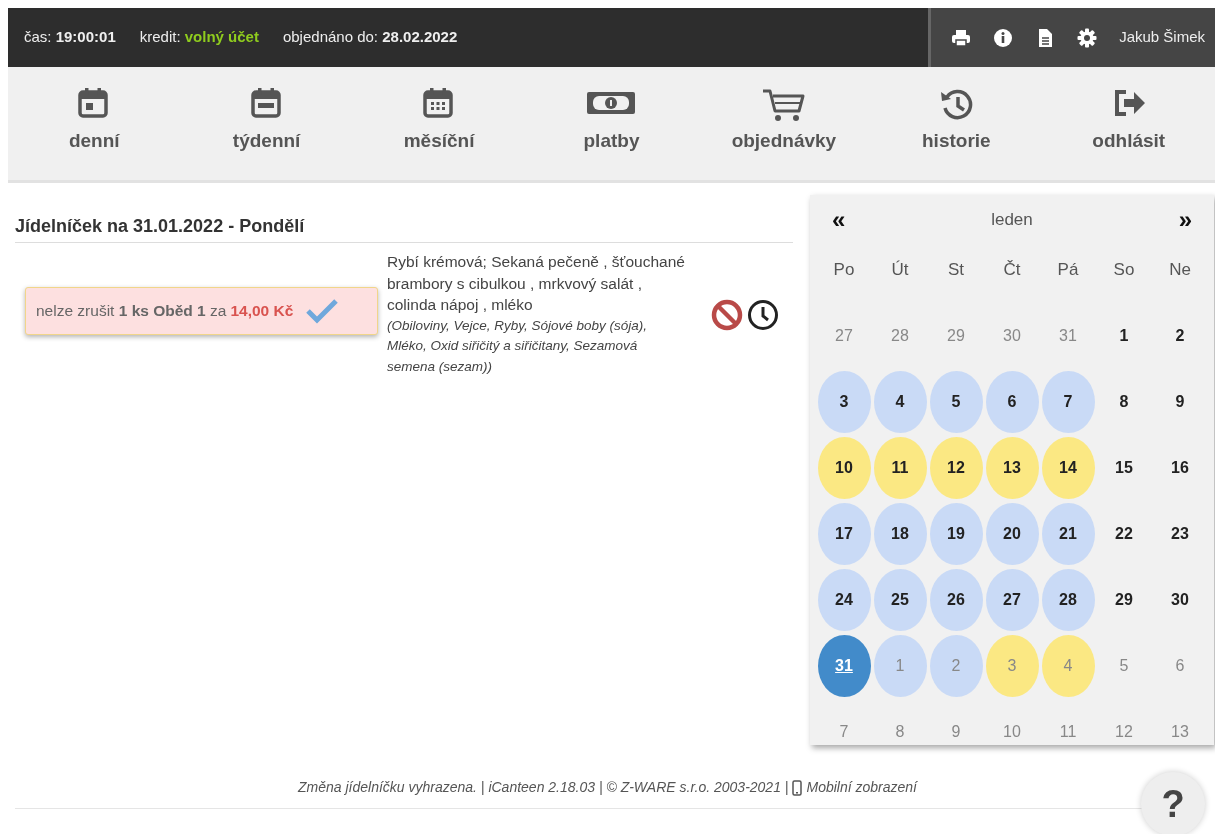  What do you see at coordinates (1180, 468) in the screenshot?
I see `calendar-day: 16` at bounding box center [1180, 468].